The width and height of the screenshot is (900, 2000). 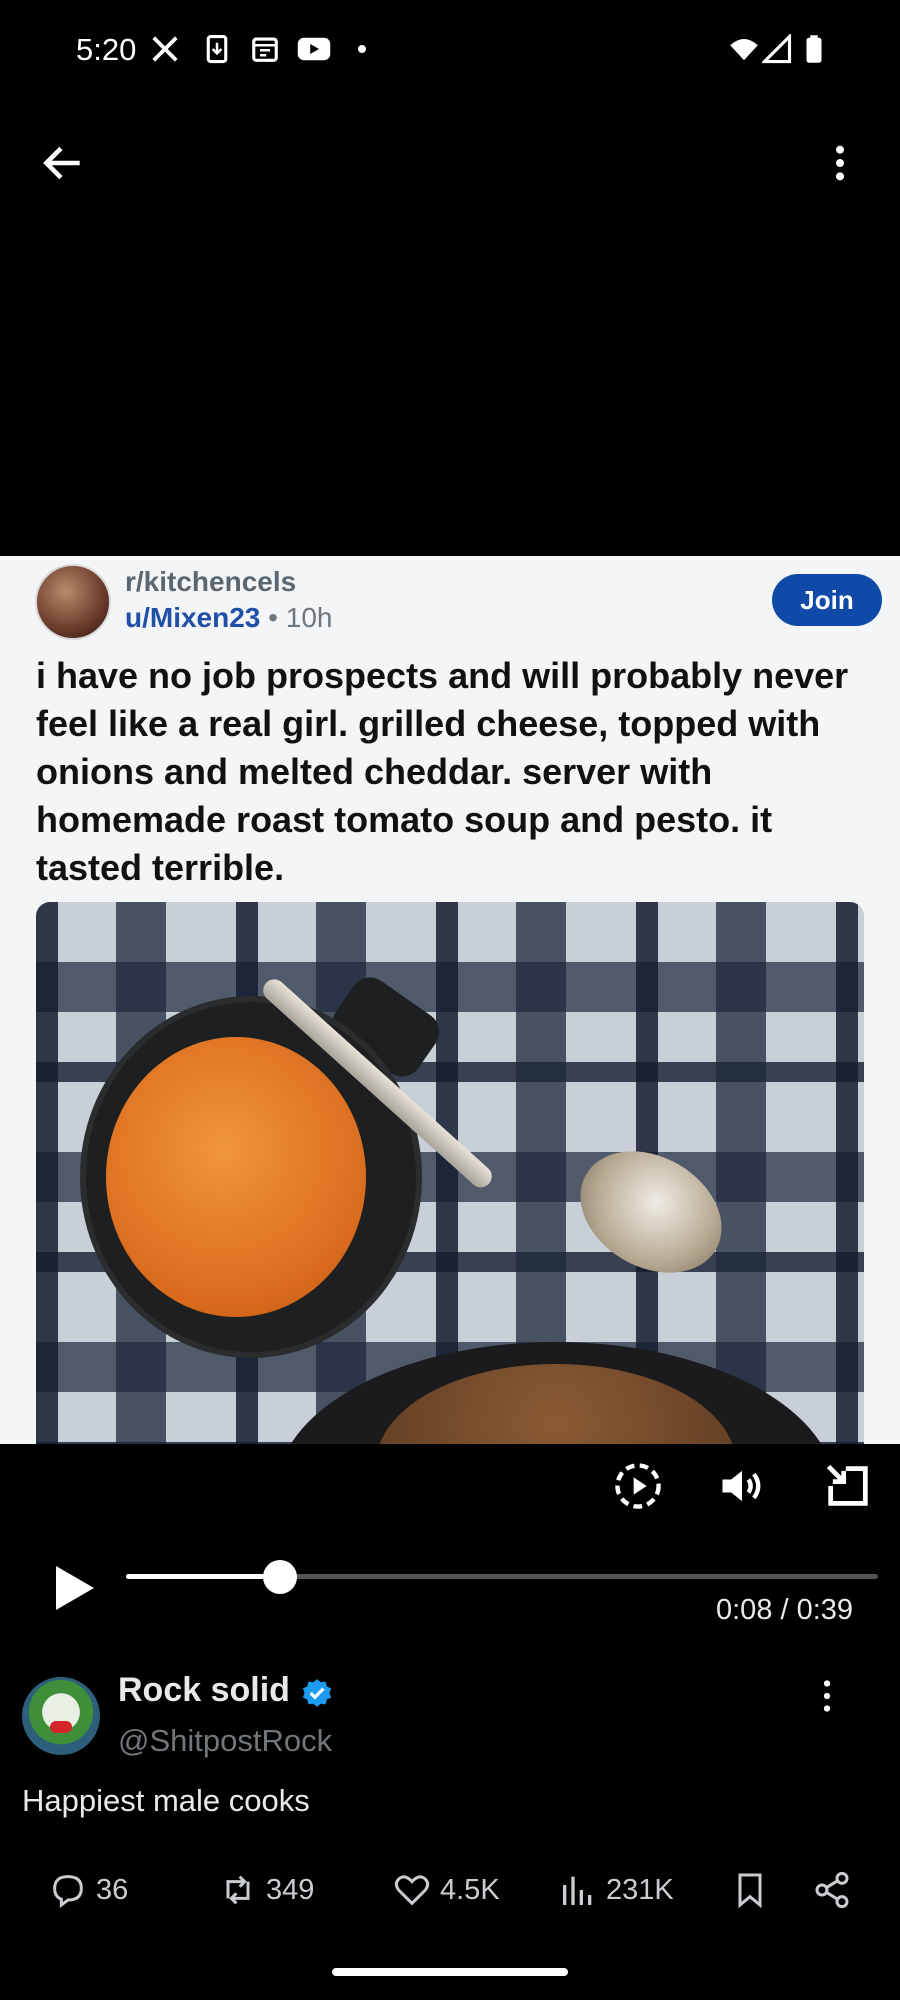 What do you see at coordinates (236, 1177) in the screenshot?
I see `tomato-soup` at bounding box center [236, 1177].